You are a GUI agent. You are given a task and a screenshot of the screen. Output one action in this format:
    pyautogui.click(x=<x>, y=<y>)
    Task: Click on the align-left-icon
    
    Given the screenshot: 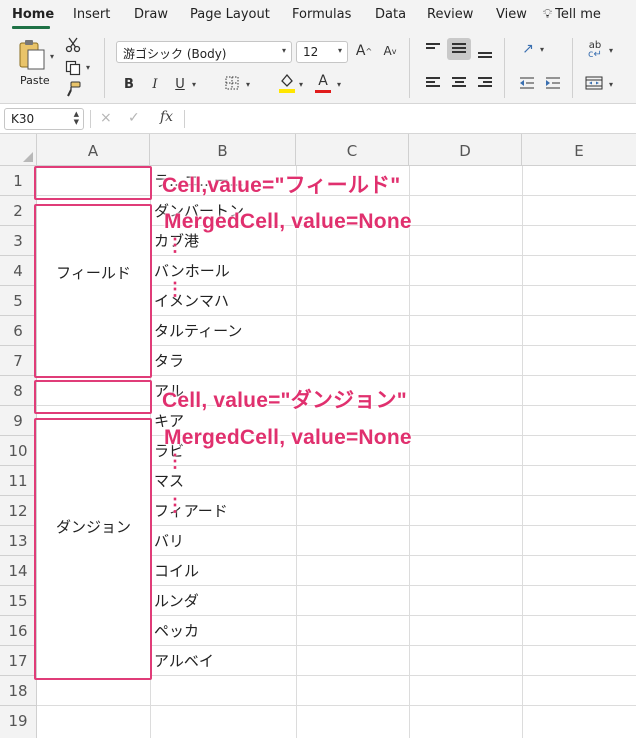 What is the action you would take?
    pyautogui.click(x=433, y=83)
    